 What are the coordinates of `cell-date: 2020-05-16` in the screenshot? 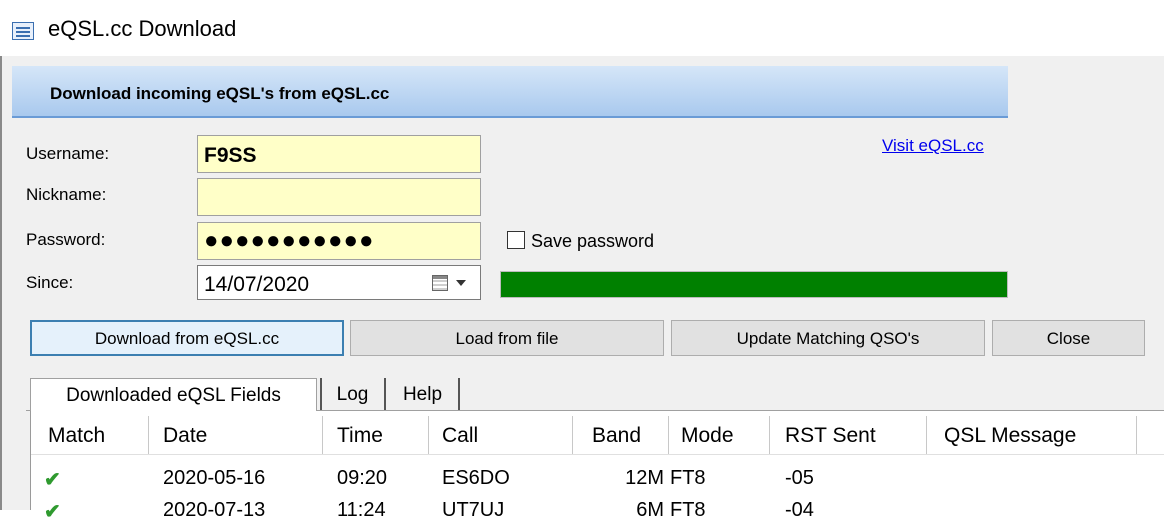 It's located at (214, 478).